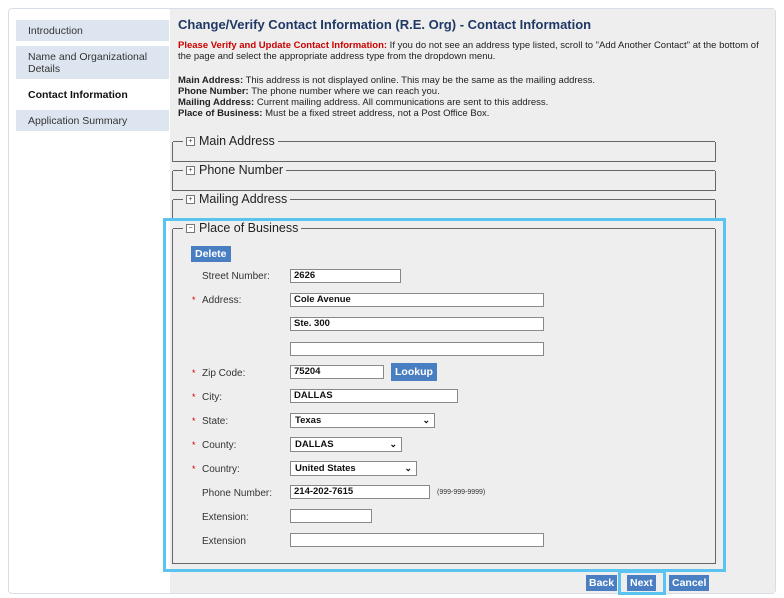 This screenshot has width=784, height=598. What do you see at coordinates (314, 444) in the screenshot?
I see `county-selected-value: DALLAS` at bounding box center [314, 444].